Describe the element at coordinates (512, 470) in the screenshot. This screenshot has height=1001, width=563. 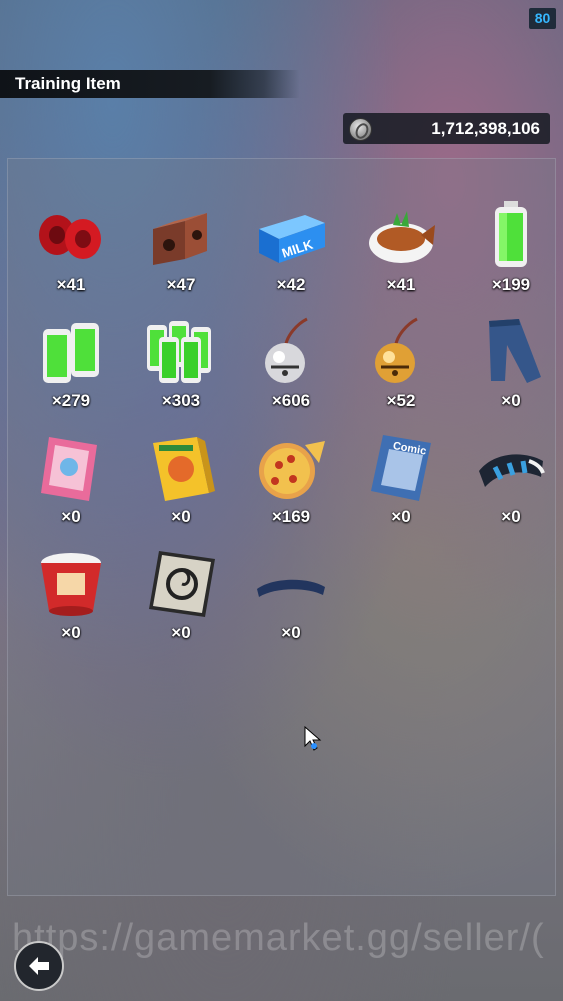
I see `striped-scarf-icon` at that location.